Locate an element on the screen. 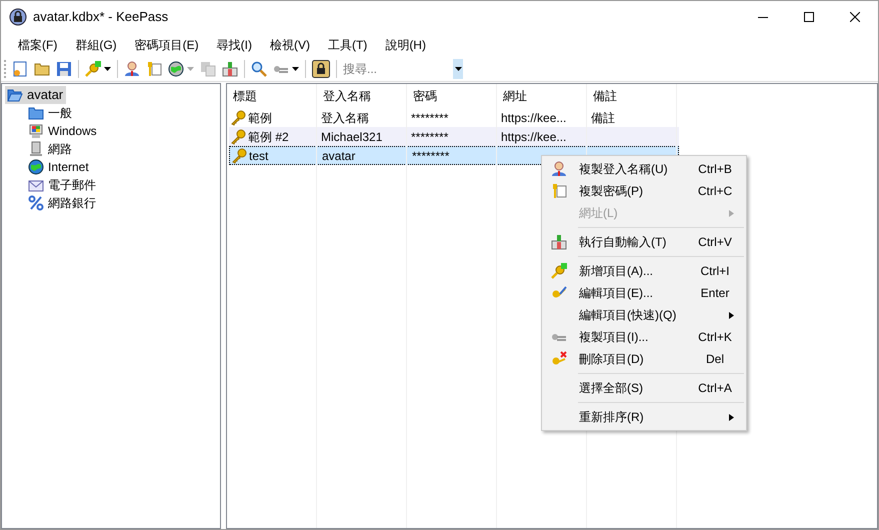 The height and width of the screenshot is (530, 879). folder-icon is located at coordinates (42, 69).